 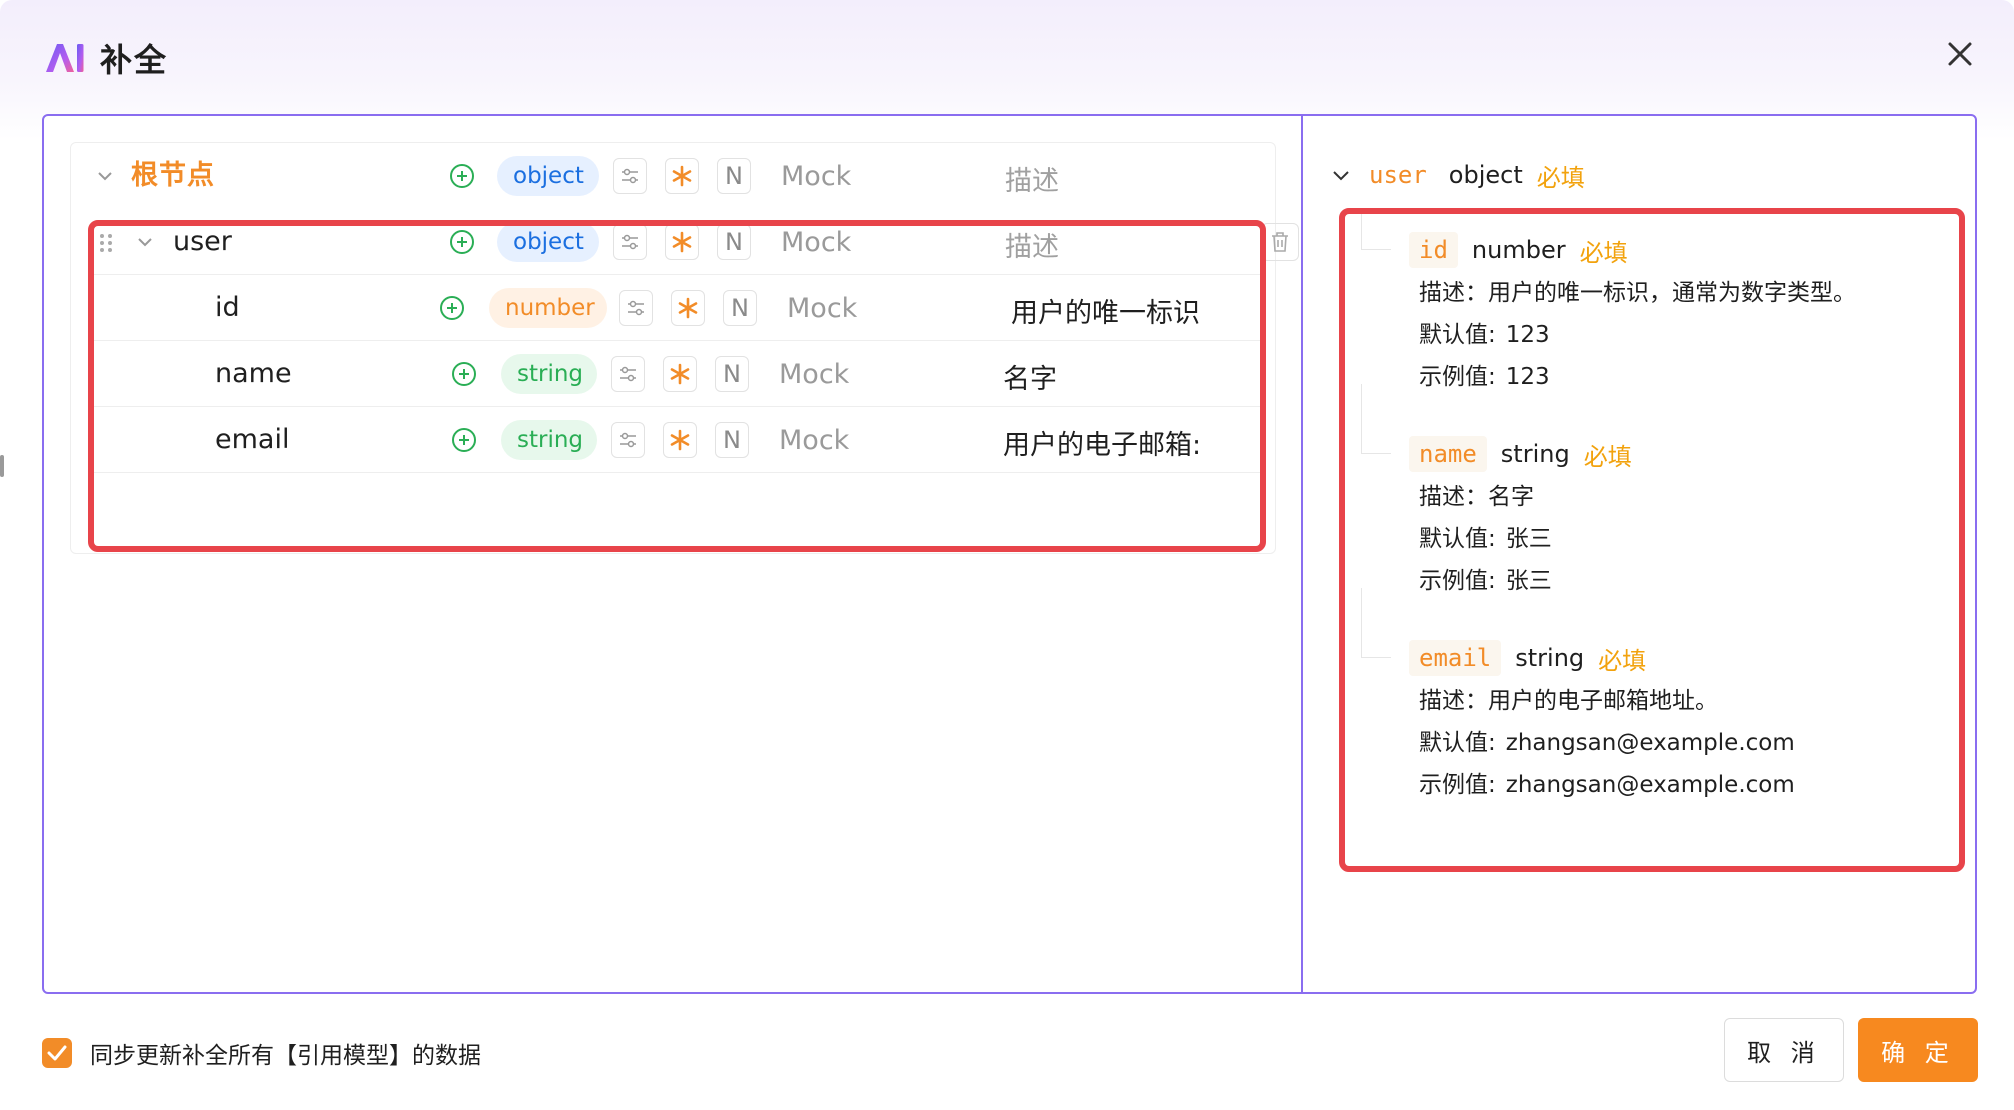 I want to click on field-type: number, so click(x=1518, y=250).